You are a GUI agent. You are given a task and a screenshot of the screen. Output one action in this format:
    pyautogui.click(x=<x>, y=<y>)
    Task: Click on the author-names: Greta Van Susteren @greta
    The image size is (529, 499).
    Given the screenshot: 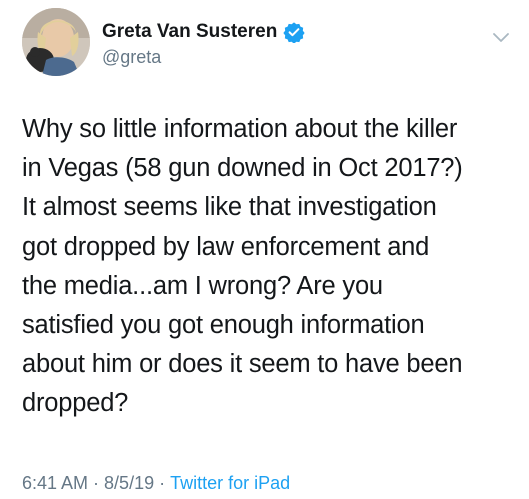 What is the action you would take?
    pyautogui.click(x=203, y=43)
    